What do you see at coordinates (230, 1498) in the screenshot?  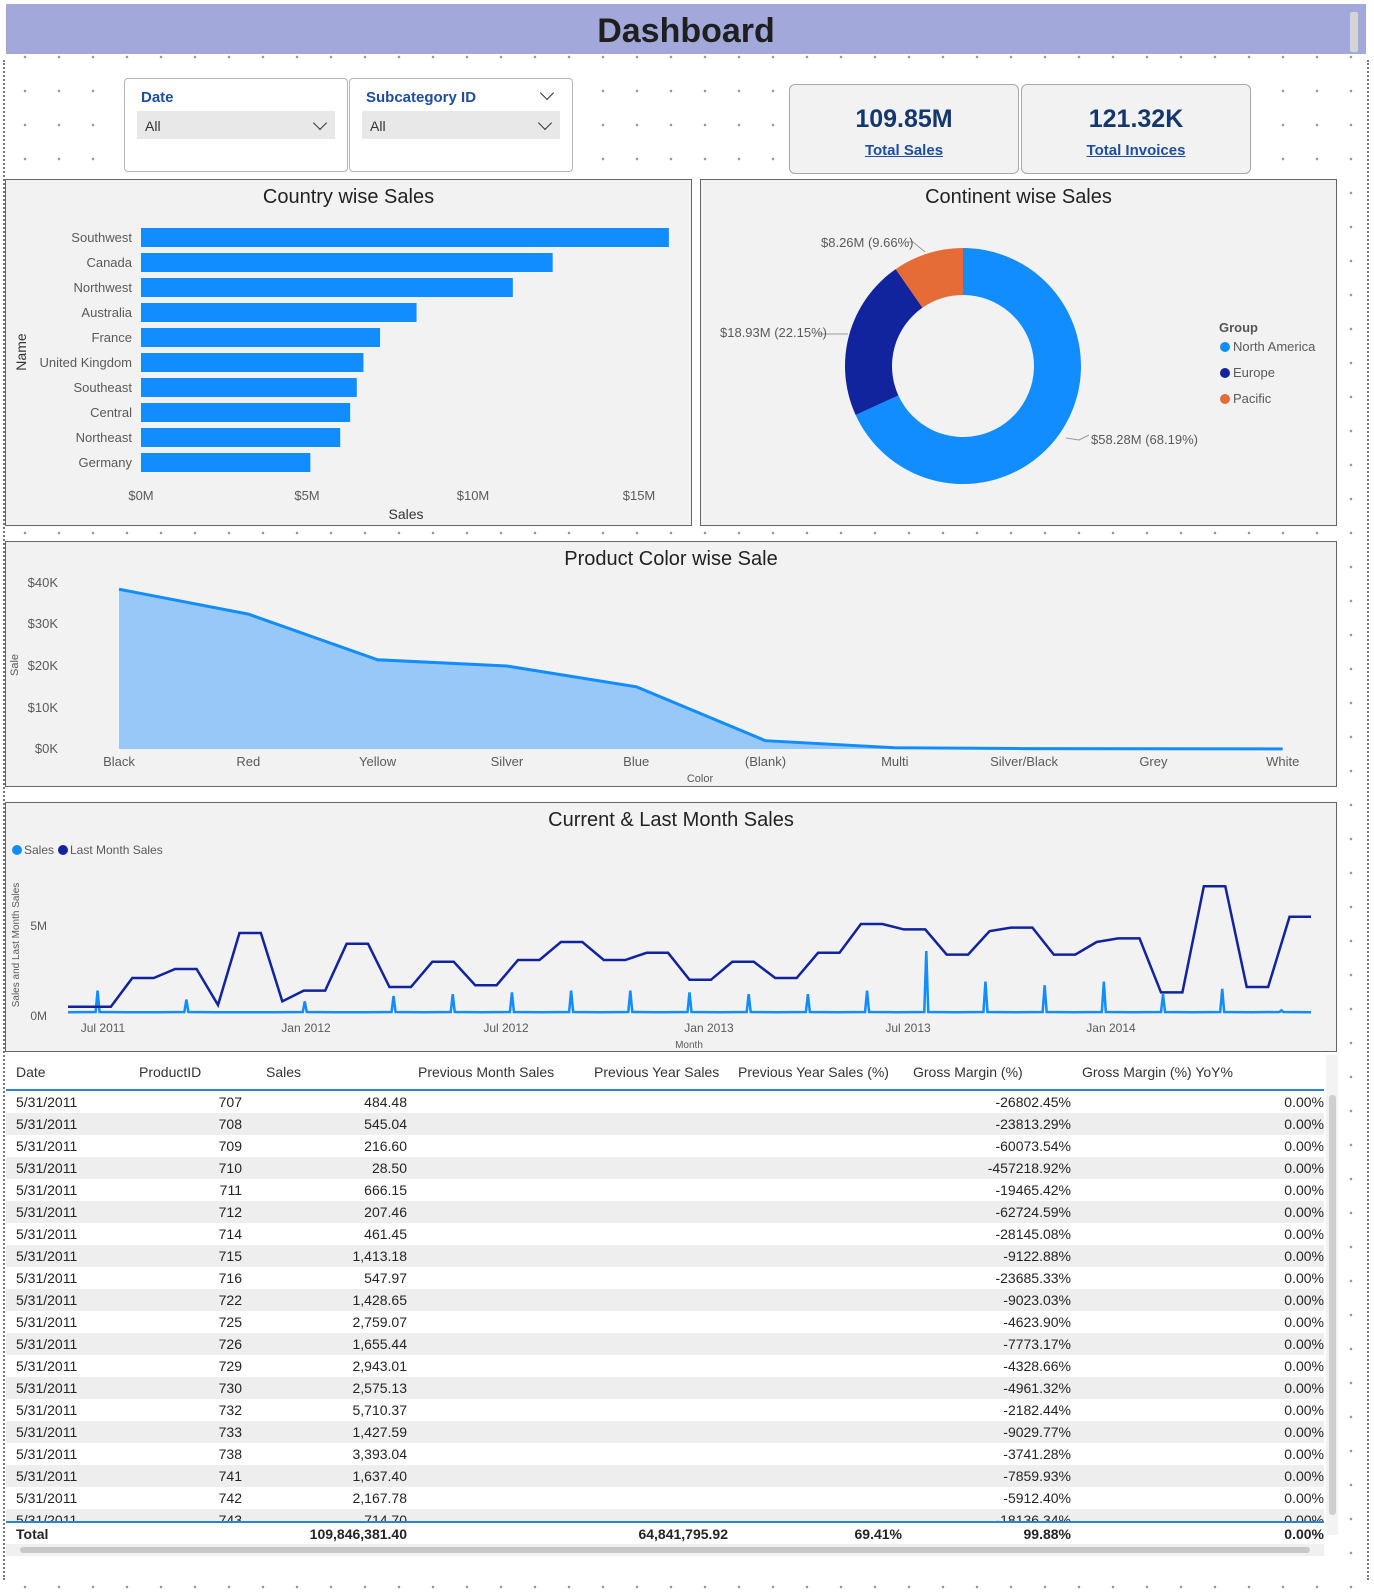 I see `table-cell: 742` at bounding box center [230, 1498].